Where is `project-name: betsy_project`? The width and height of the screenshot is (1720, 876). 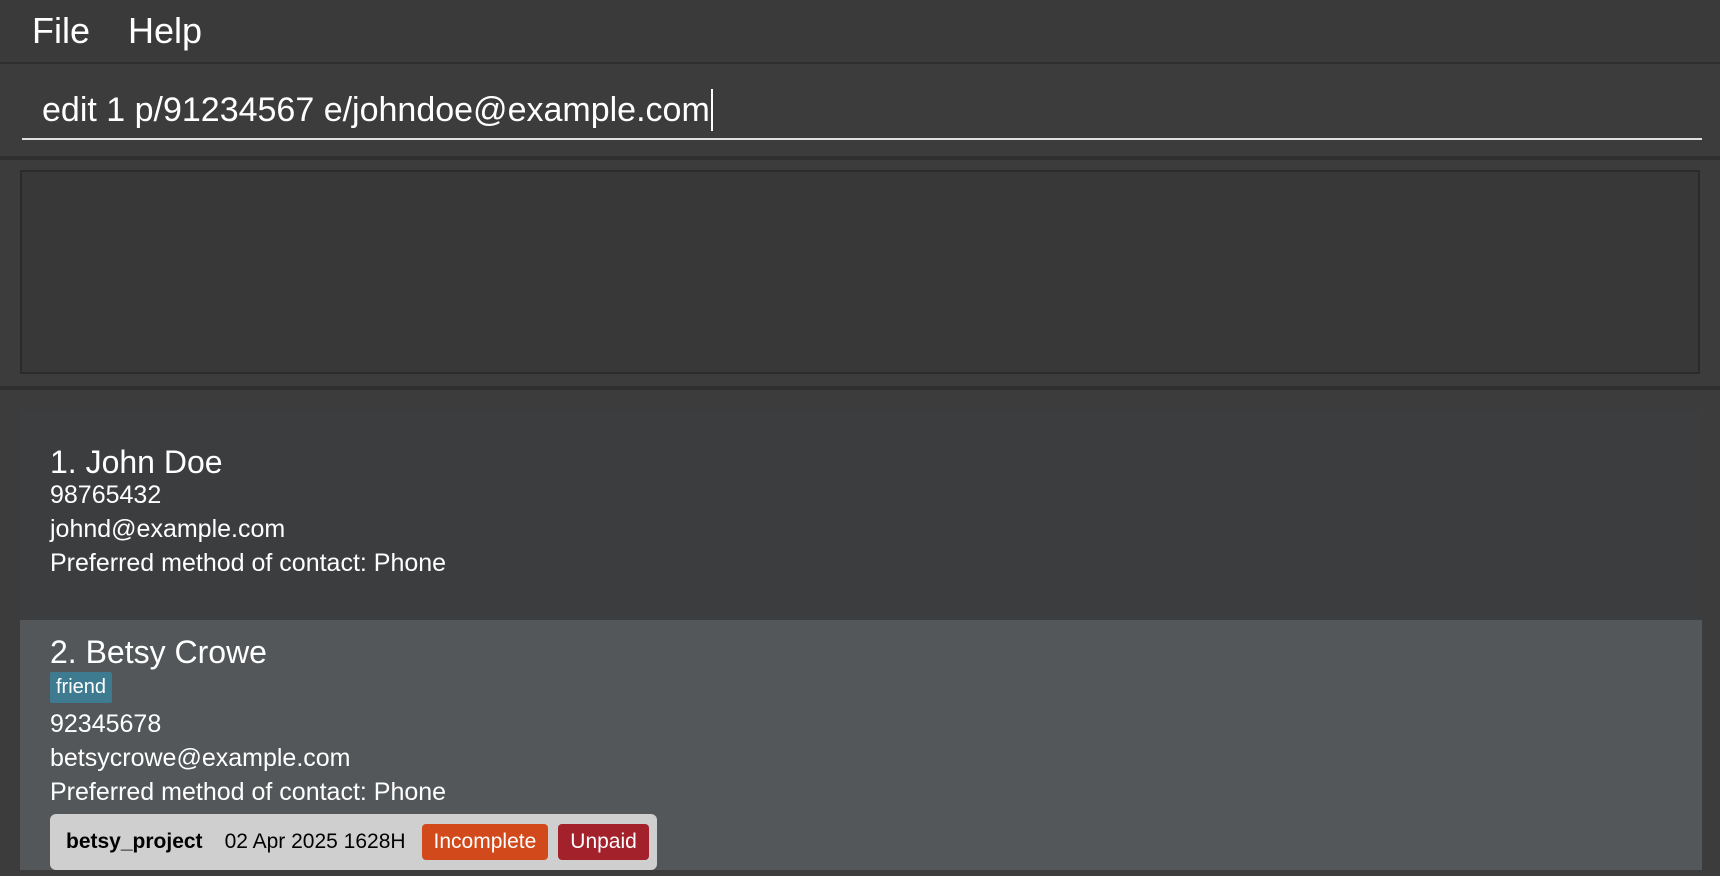
project-name: betsy_project is located at coordinates (134, 841).